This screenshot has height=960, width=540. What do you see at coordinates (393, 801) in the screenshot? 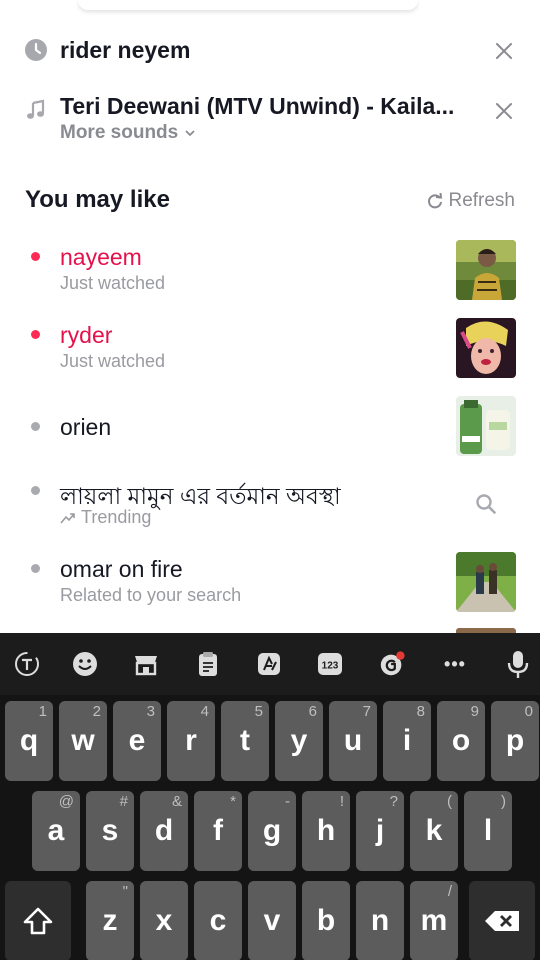
I see `key-hint: ?` at bounding box center [393, 801].